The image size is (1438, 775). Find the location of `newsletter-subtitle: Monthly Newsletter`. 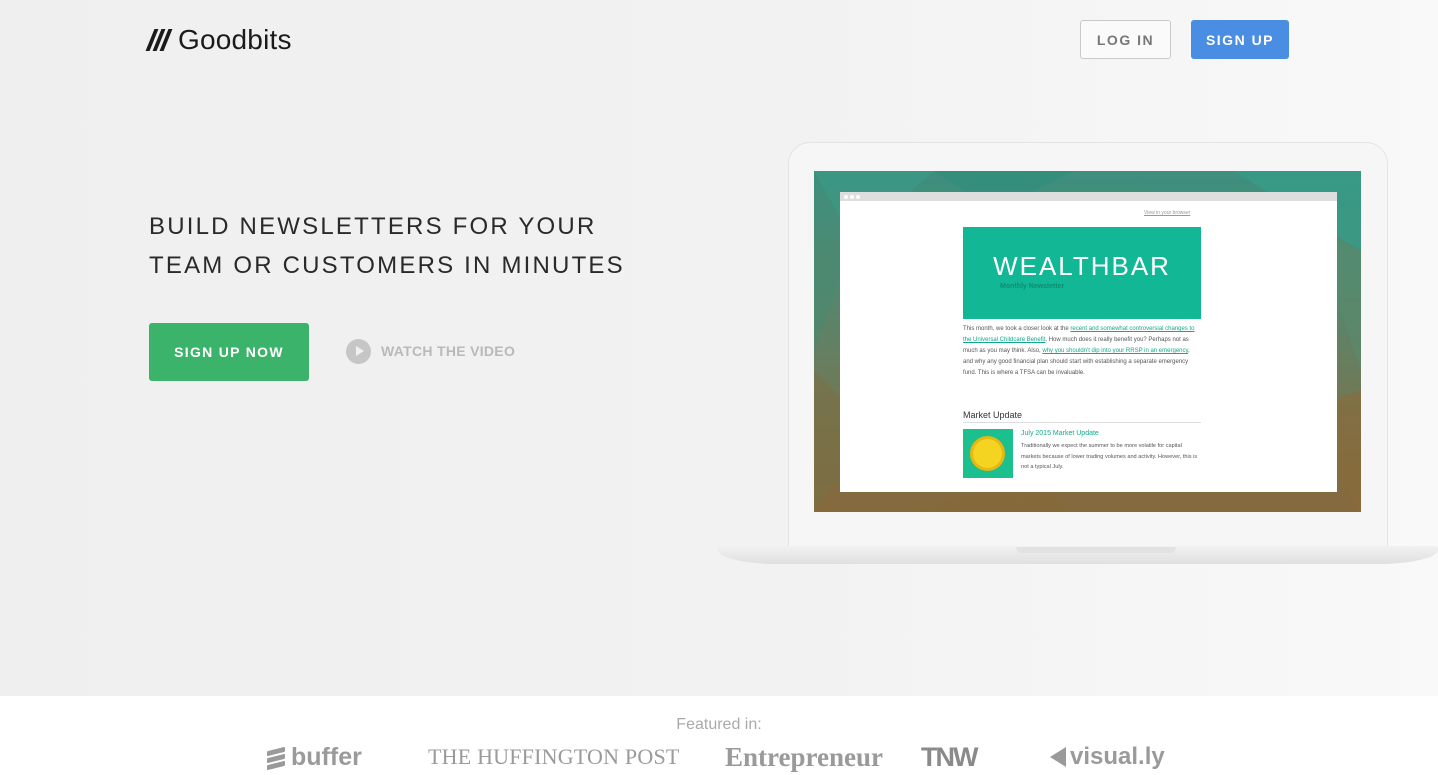

newsletter-subtitle: Monthly Newsletter is located at coordinates (1032, 286).